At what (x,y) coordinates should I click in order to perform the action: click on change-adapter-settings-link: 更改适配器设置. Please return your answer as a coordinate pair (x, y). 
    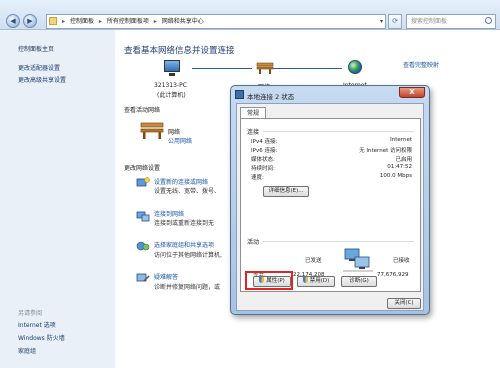
    Looking at the image, I should click on (39, 67).